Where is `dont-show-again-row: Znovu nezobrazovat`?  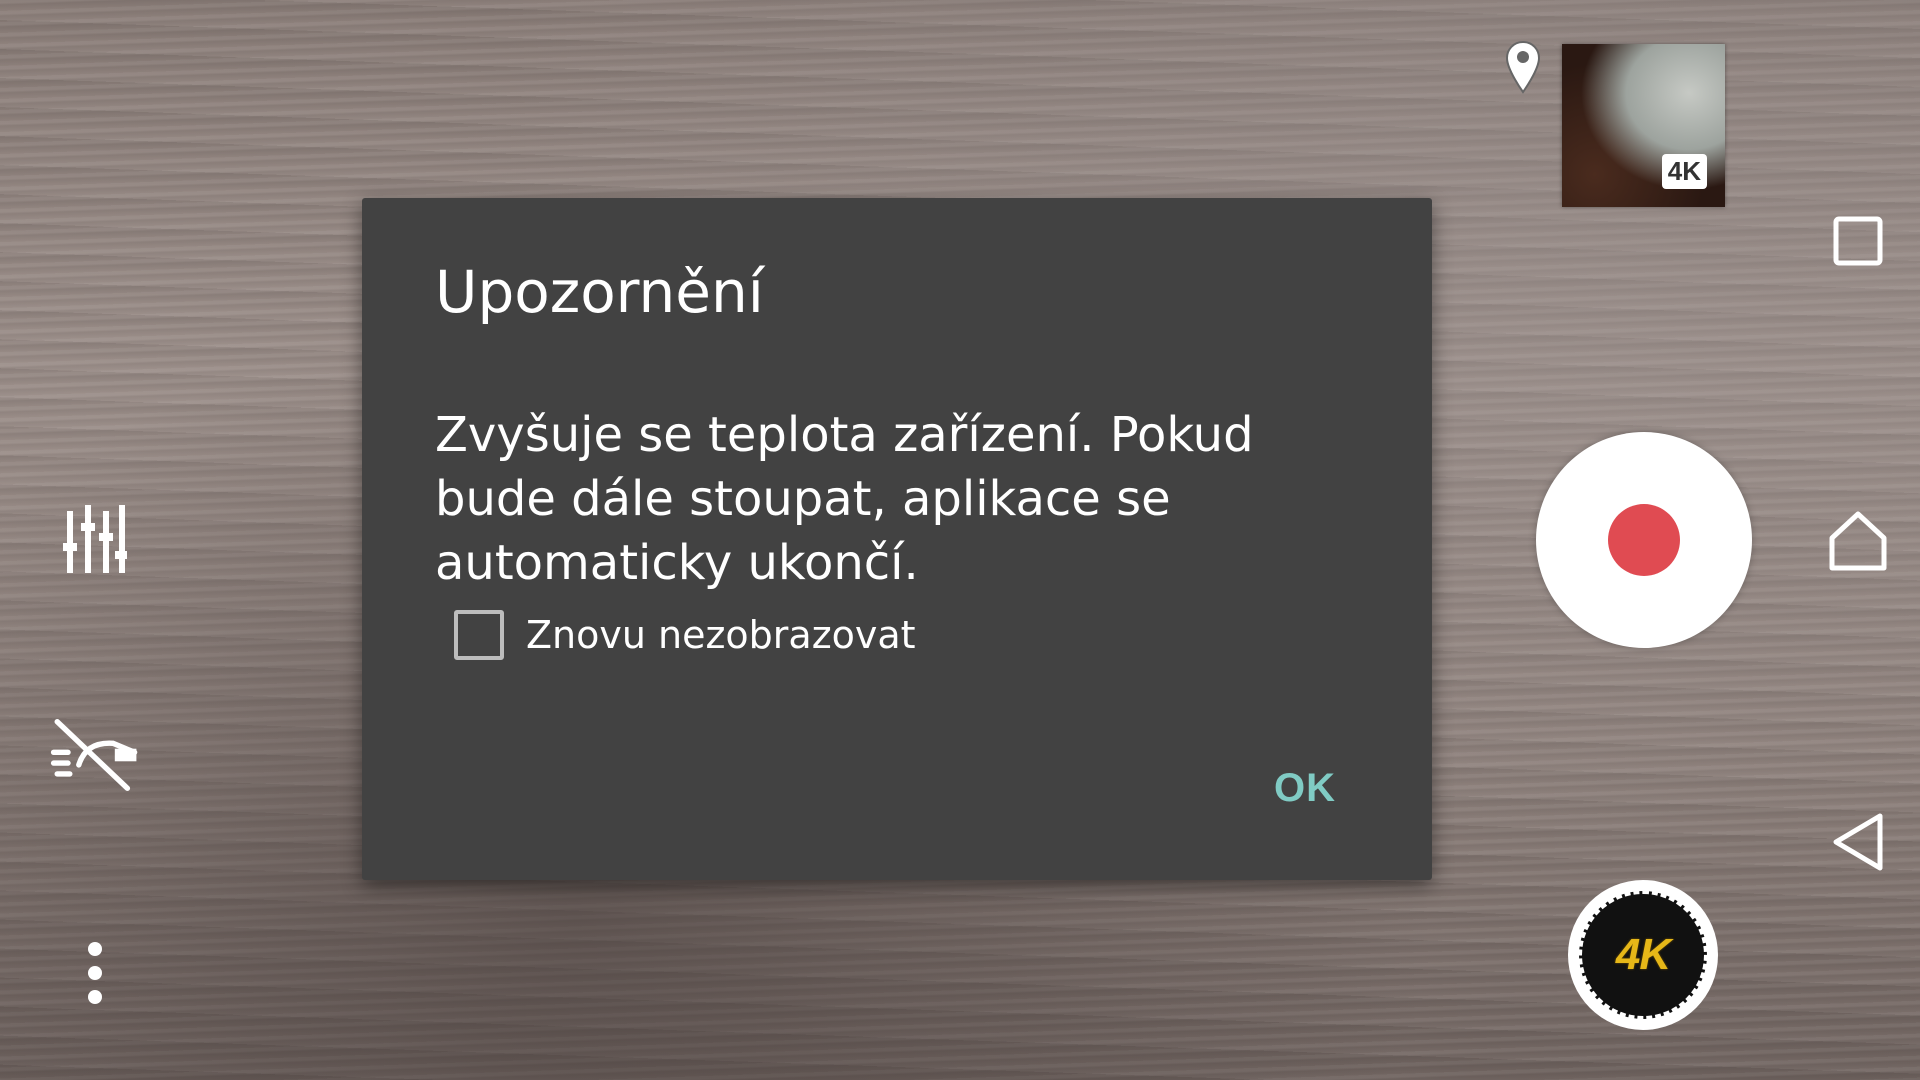
dont-show-again-row: Znovu nezobrazovat is located at coordinates (685, 635).